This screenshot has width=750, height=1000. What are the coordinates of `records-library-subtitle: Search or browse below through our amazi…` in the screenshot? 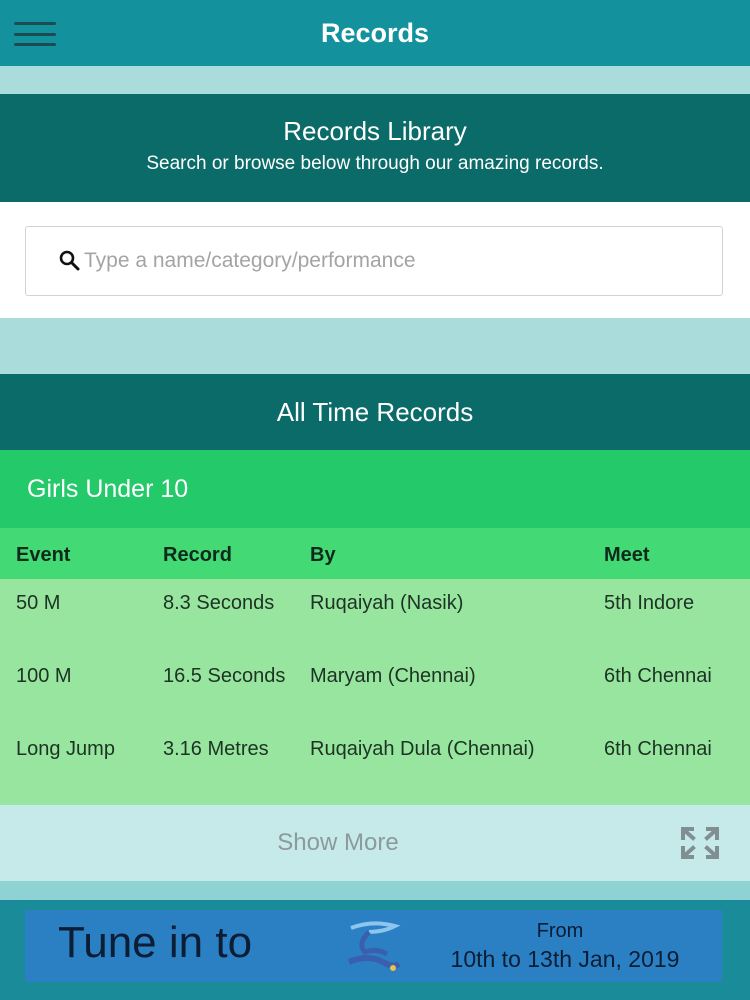 It's located at (375, 163).